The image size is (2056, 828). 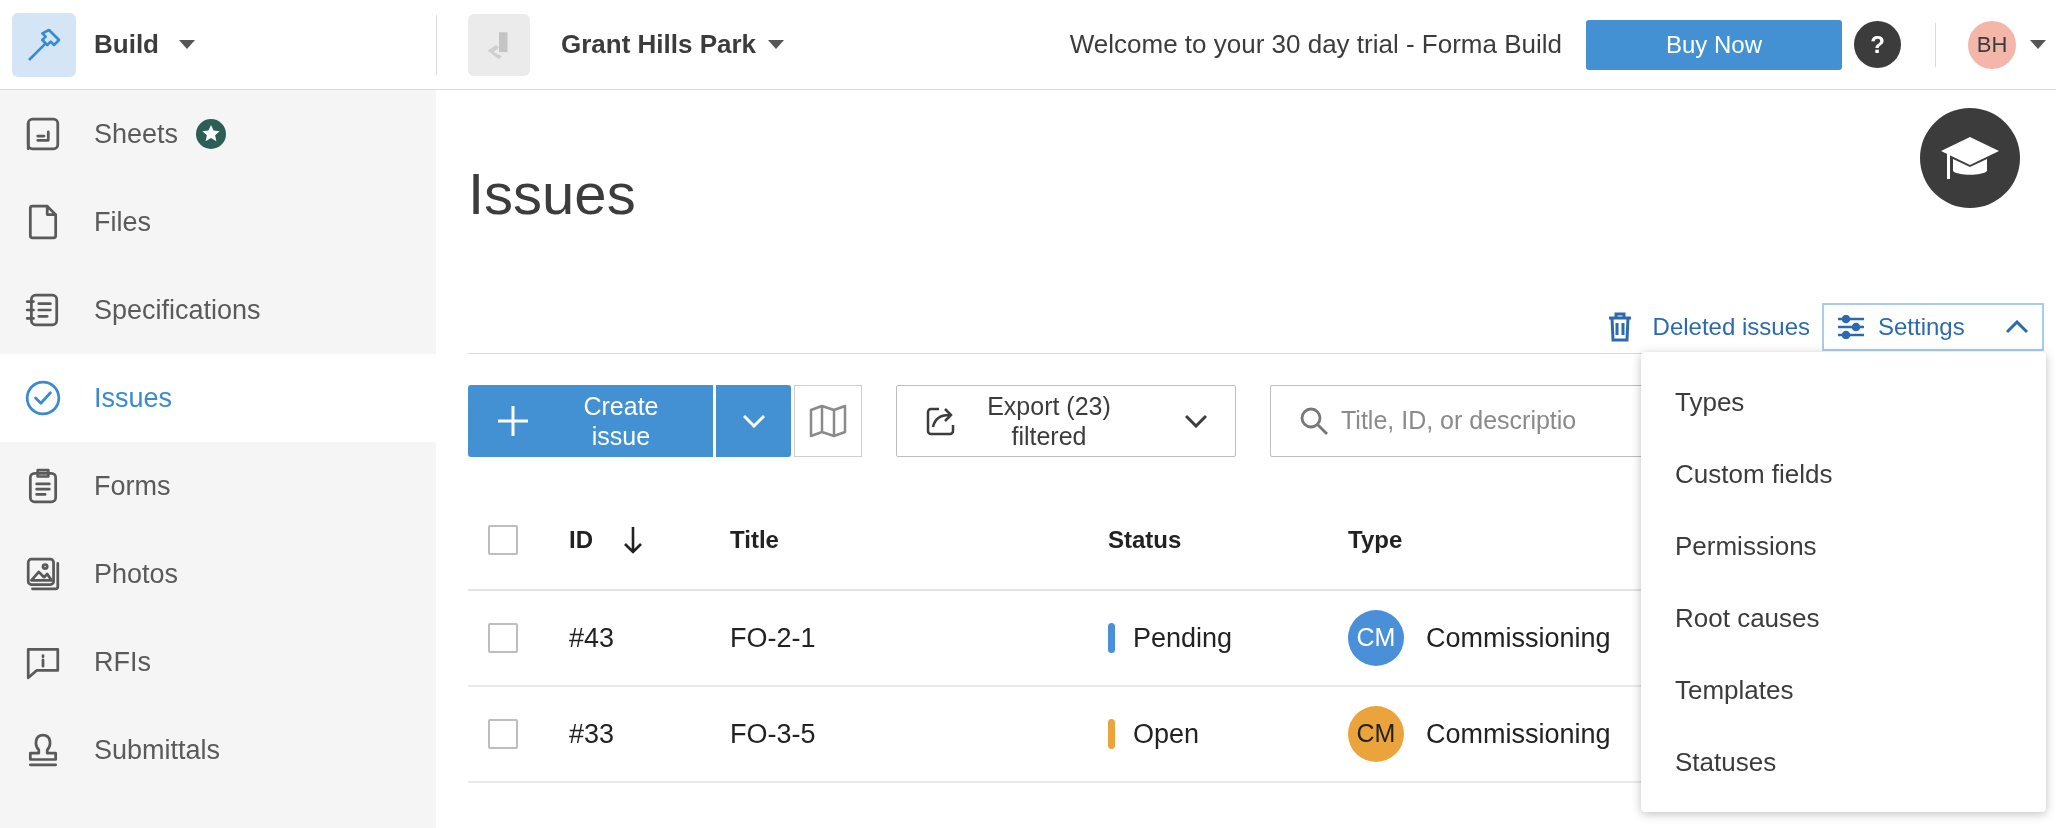 What do you see at coordinates (2017, 327) in the screenshot?
I see `chevron-icon` at bounding box center [2017, 327].